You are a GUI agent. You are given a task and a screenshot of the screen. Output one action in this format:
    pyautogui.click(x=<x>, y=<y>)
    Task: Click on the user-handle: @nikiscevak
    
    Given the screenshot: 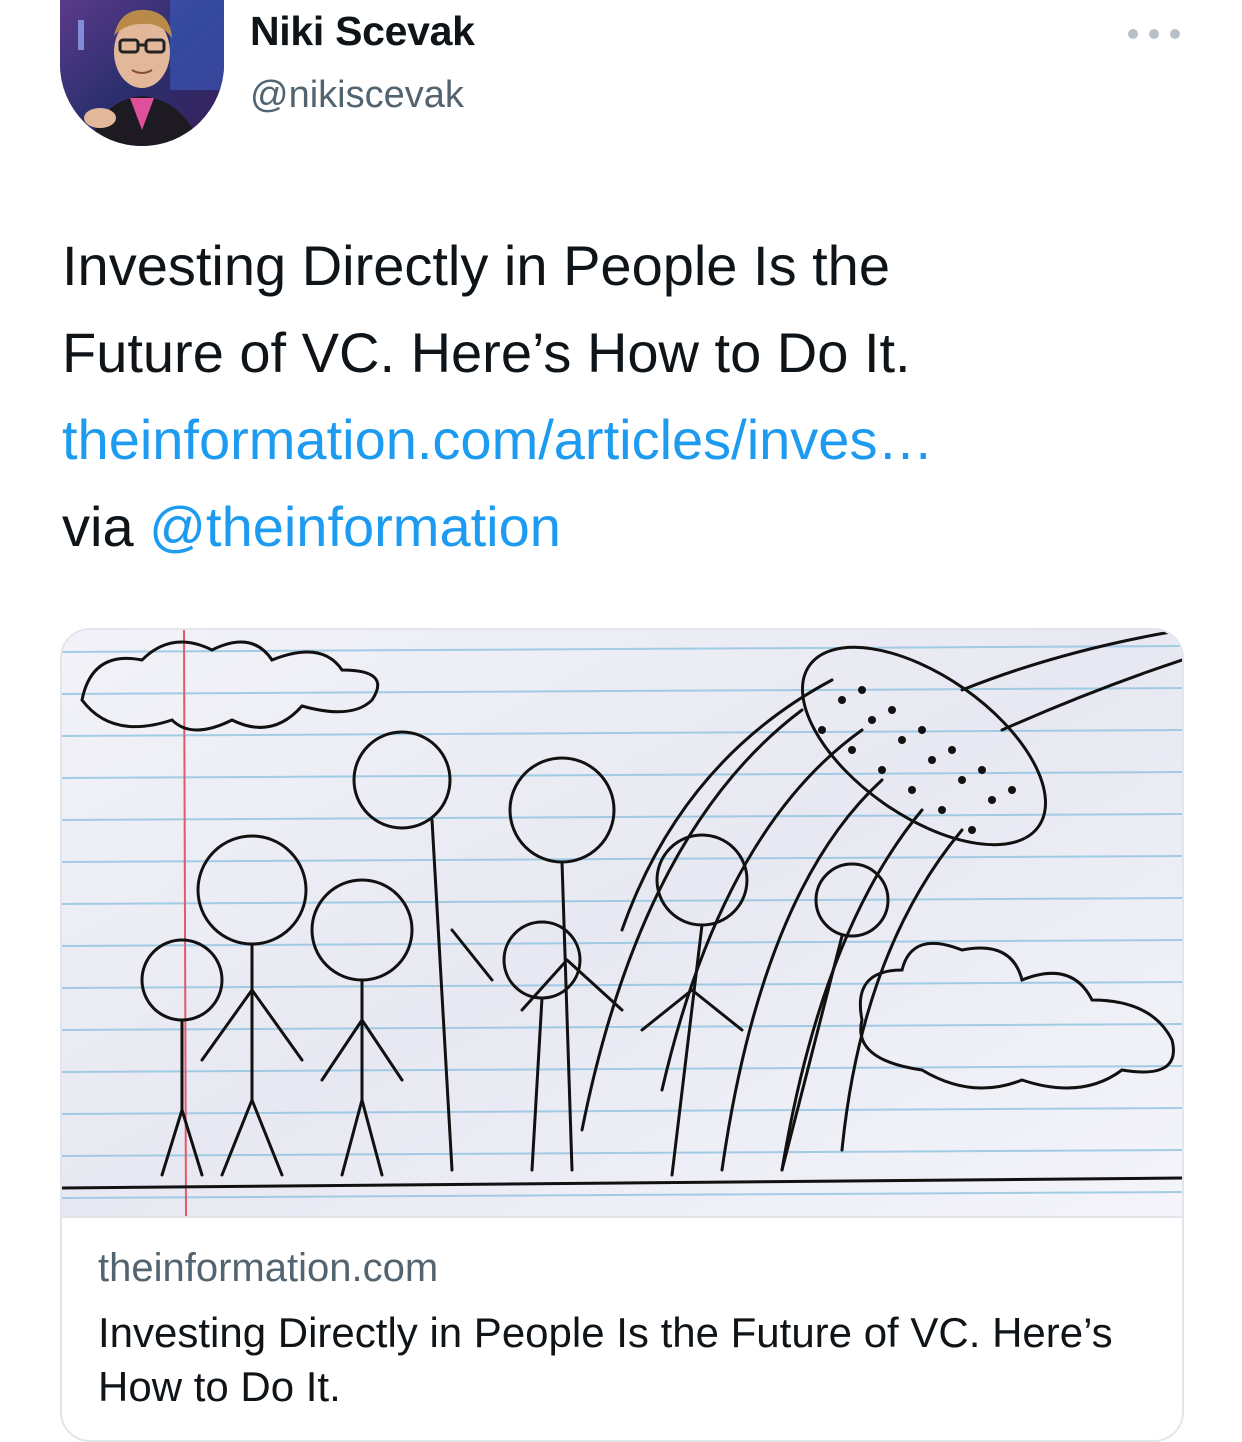 What is the action you would take?
    pyautogui.click(x=357, y=95)
    